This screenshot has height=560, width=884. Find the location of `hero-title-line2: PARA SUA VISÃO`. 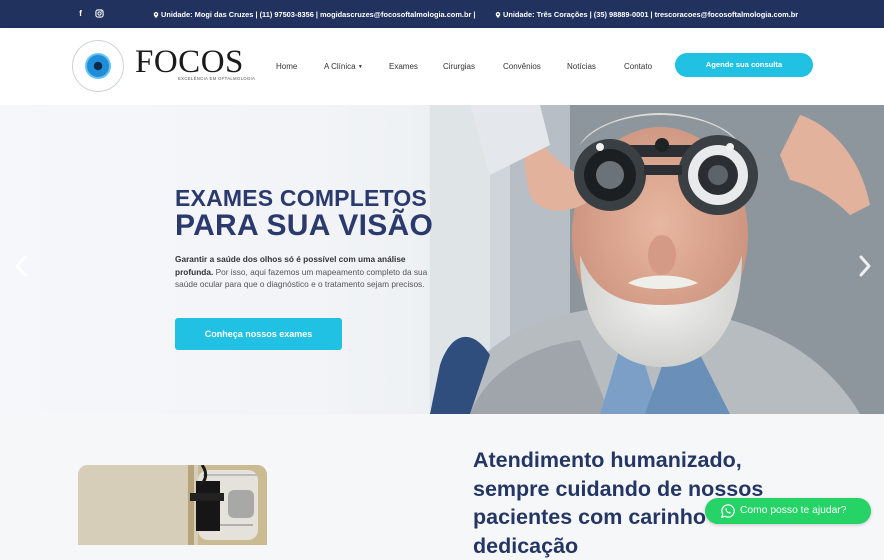

hero-title-line2: PARA SUA VISÃO is located at coordinates (304, 225).